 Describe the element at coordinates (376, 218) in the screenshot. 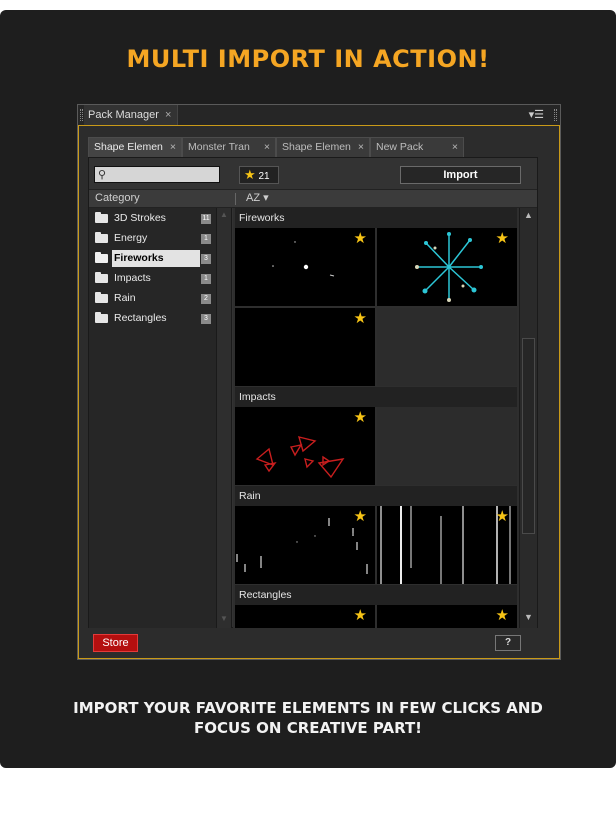

I see `section-header-fireworks: Fireworks` at that location.